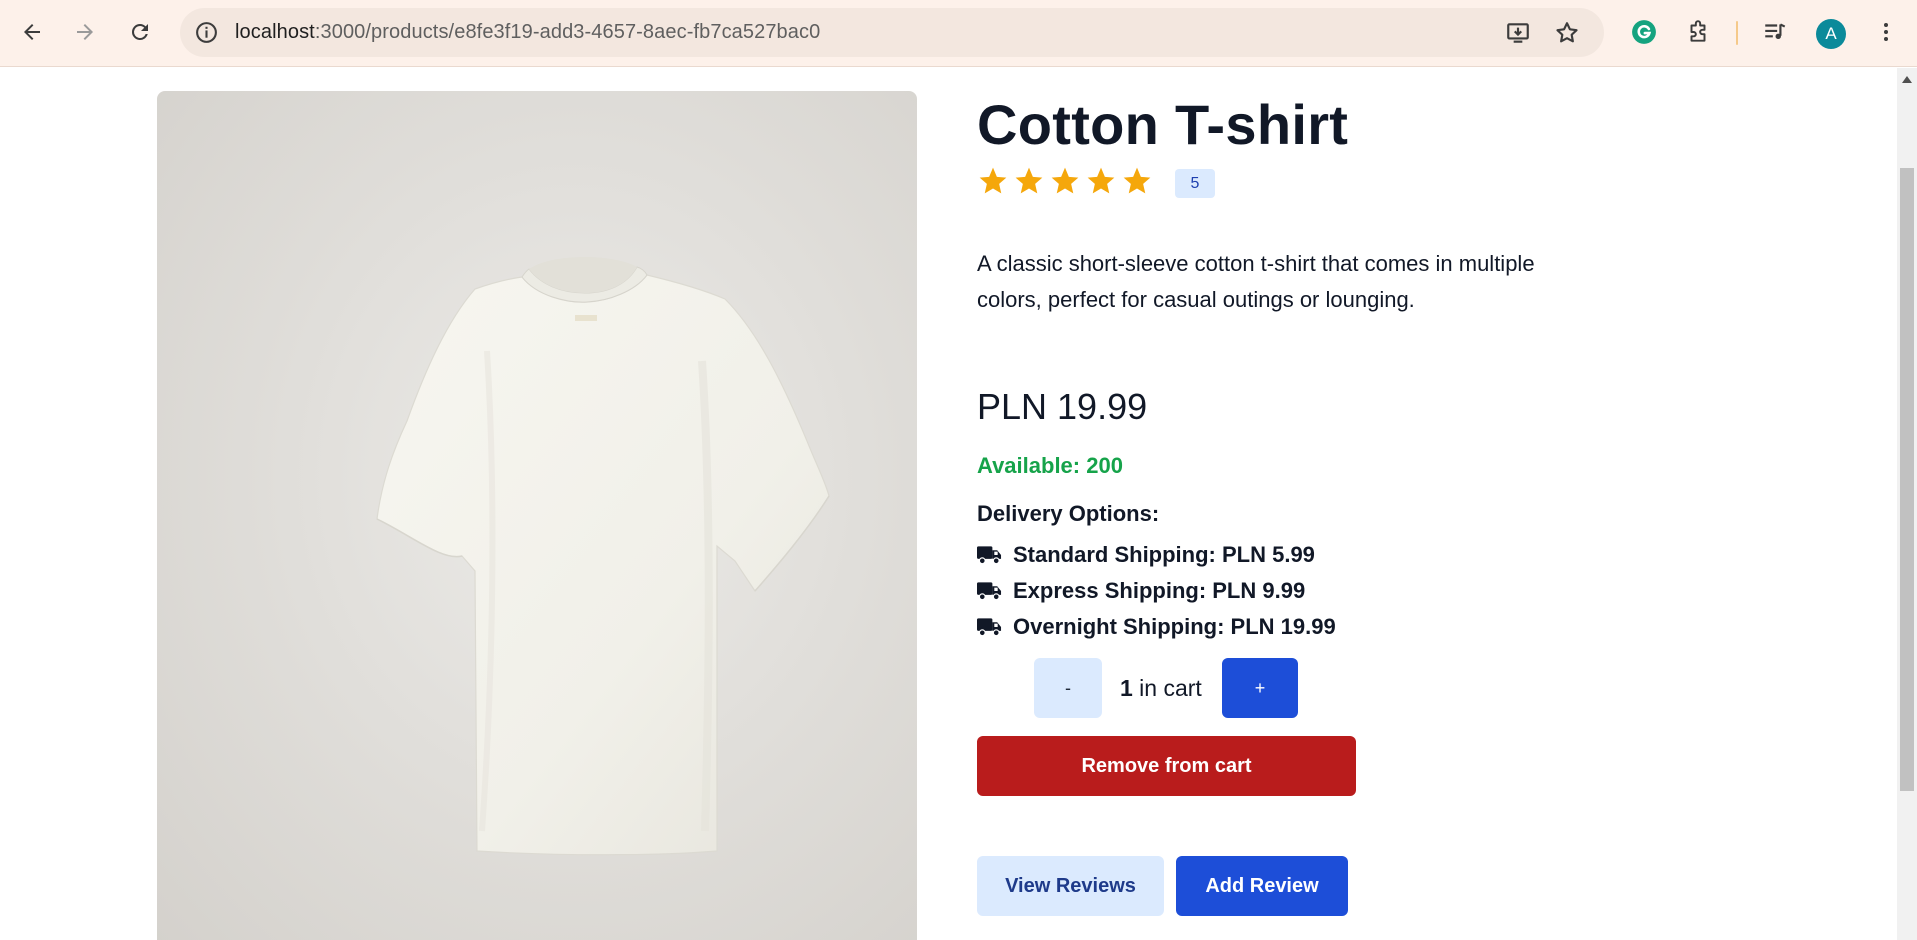 The image size is (1917, 940). I want to click on star-outline-icon, so click(1567, 33).